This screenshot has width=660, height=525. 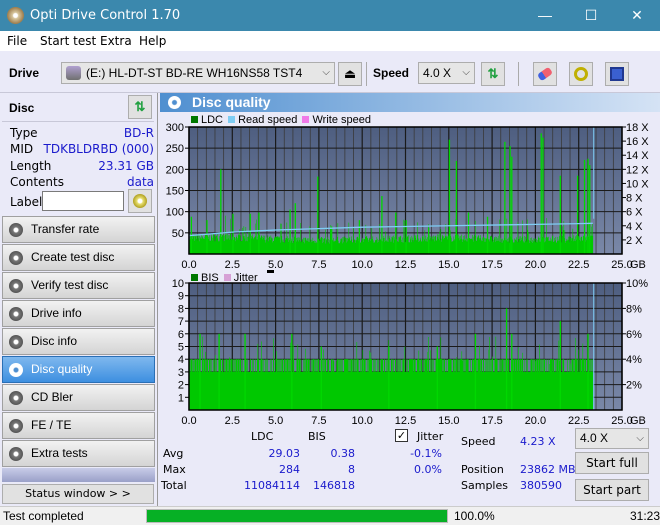 What do you see at coordinates (545, 74) in the screenshot?
I see `erase-button` at bounding box center [545, 74].